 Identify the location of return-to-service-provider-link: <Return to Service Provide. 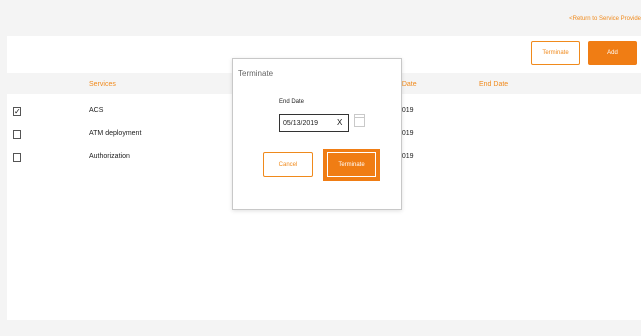
(605, 19).